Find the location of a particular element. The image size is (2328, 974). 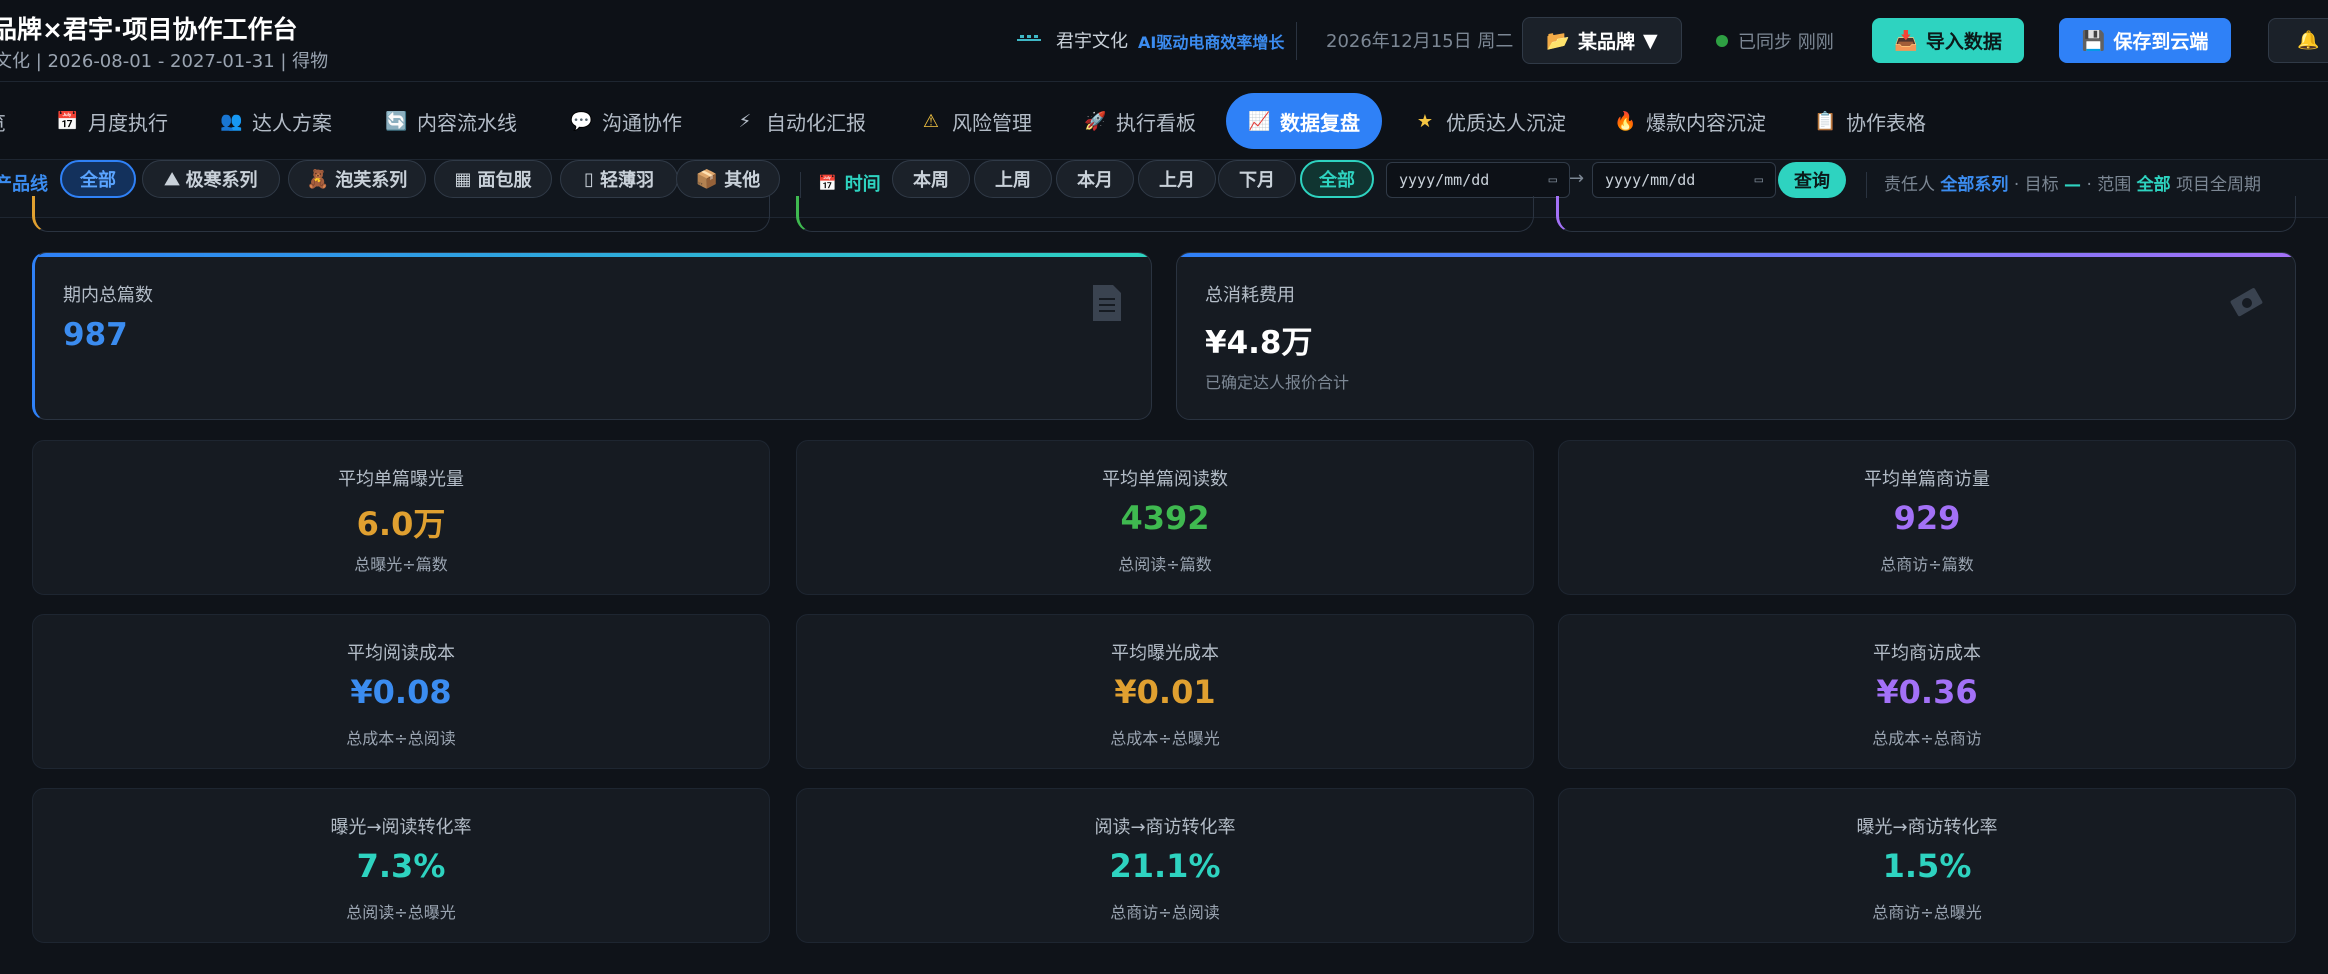

metric-note: 总商访÷总曝光 is located at coordinates (1927, 912).